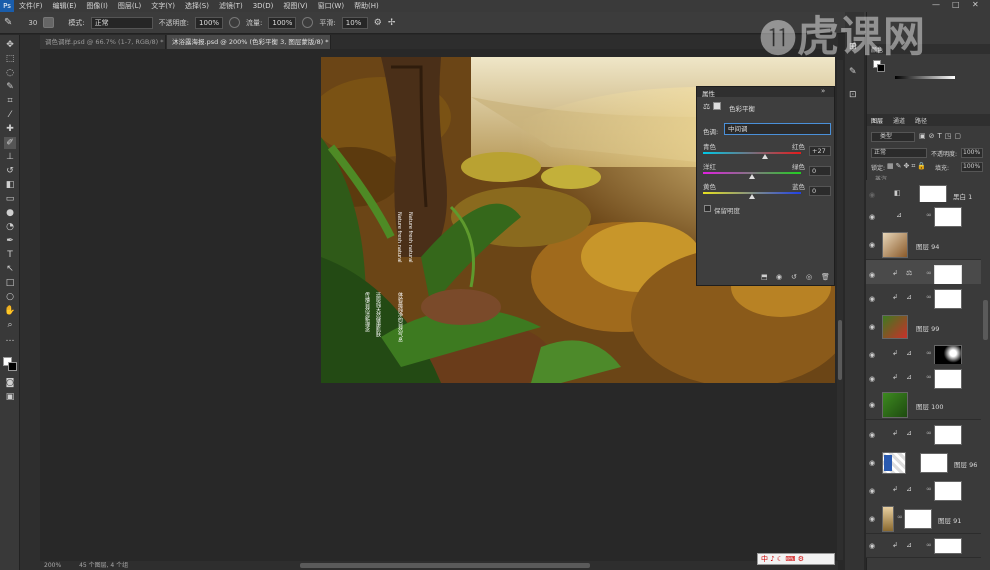  I want to click on menu-filter: 滤镜(T), so click(231, 6).